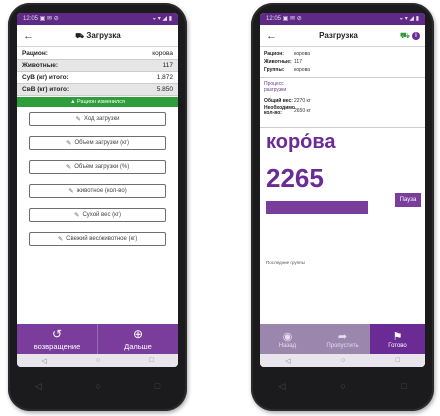 The width and height of the screenshot is (440, 416). Describe the element at coordinates (416, 35) in the screenshot. I see `info-icon: i` at that location.